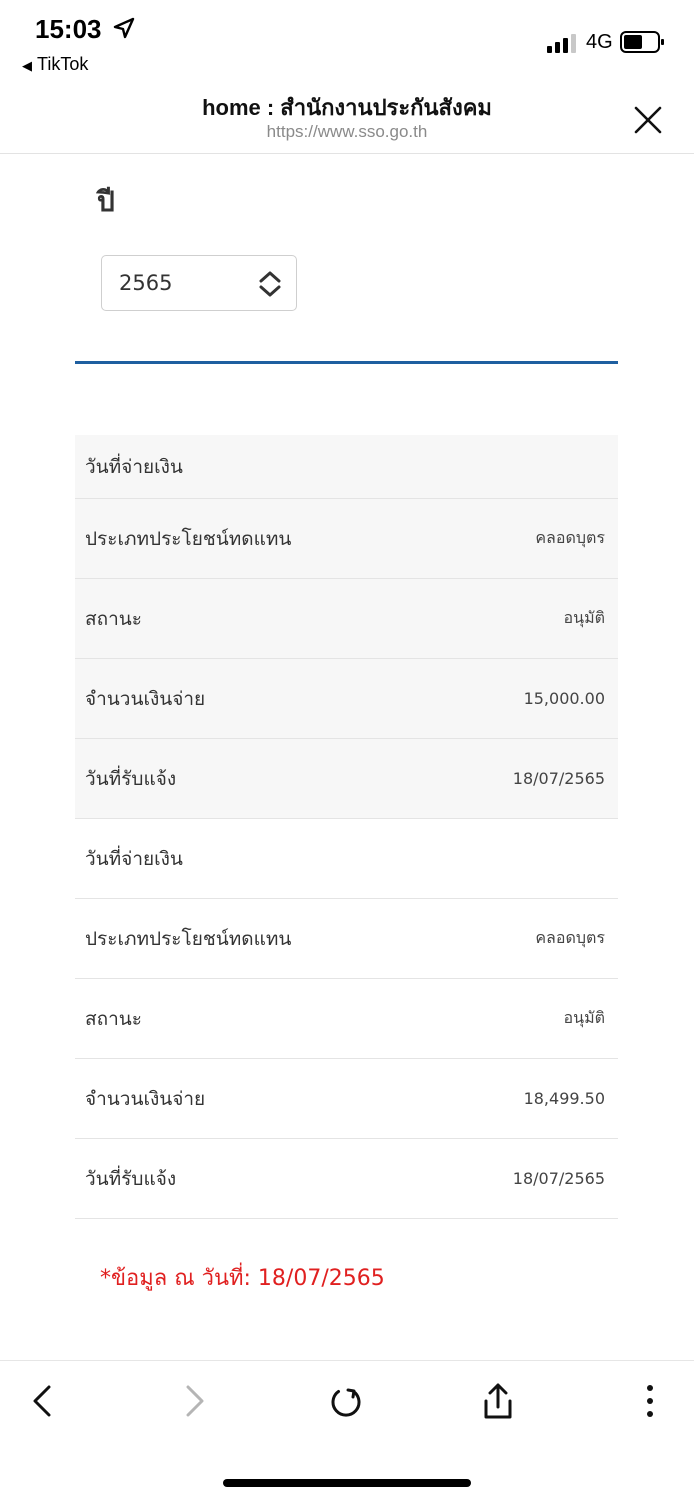  What do you see at coordinates (347, 40) in the screenshot?
I see `status-bar: 15:03 ◀ TikTok 4G` at bounding box center [347, 40].